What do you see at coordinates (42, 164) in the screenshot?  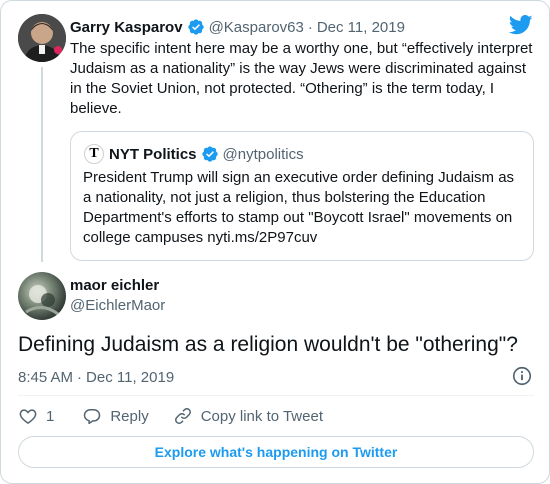 I see `thread-connector-line` at bounding box center [42, 164].